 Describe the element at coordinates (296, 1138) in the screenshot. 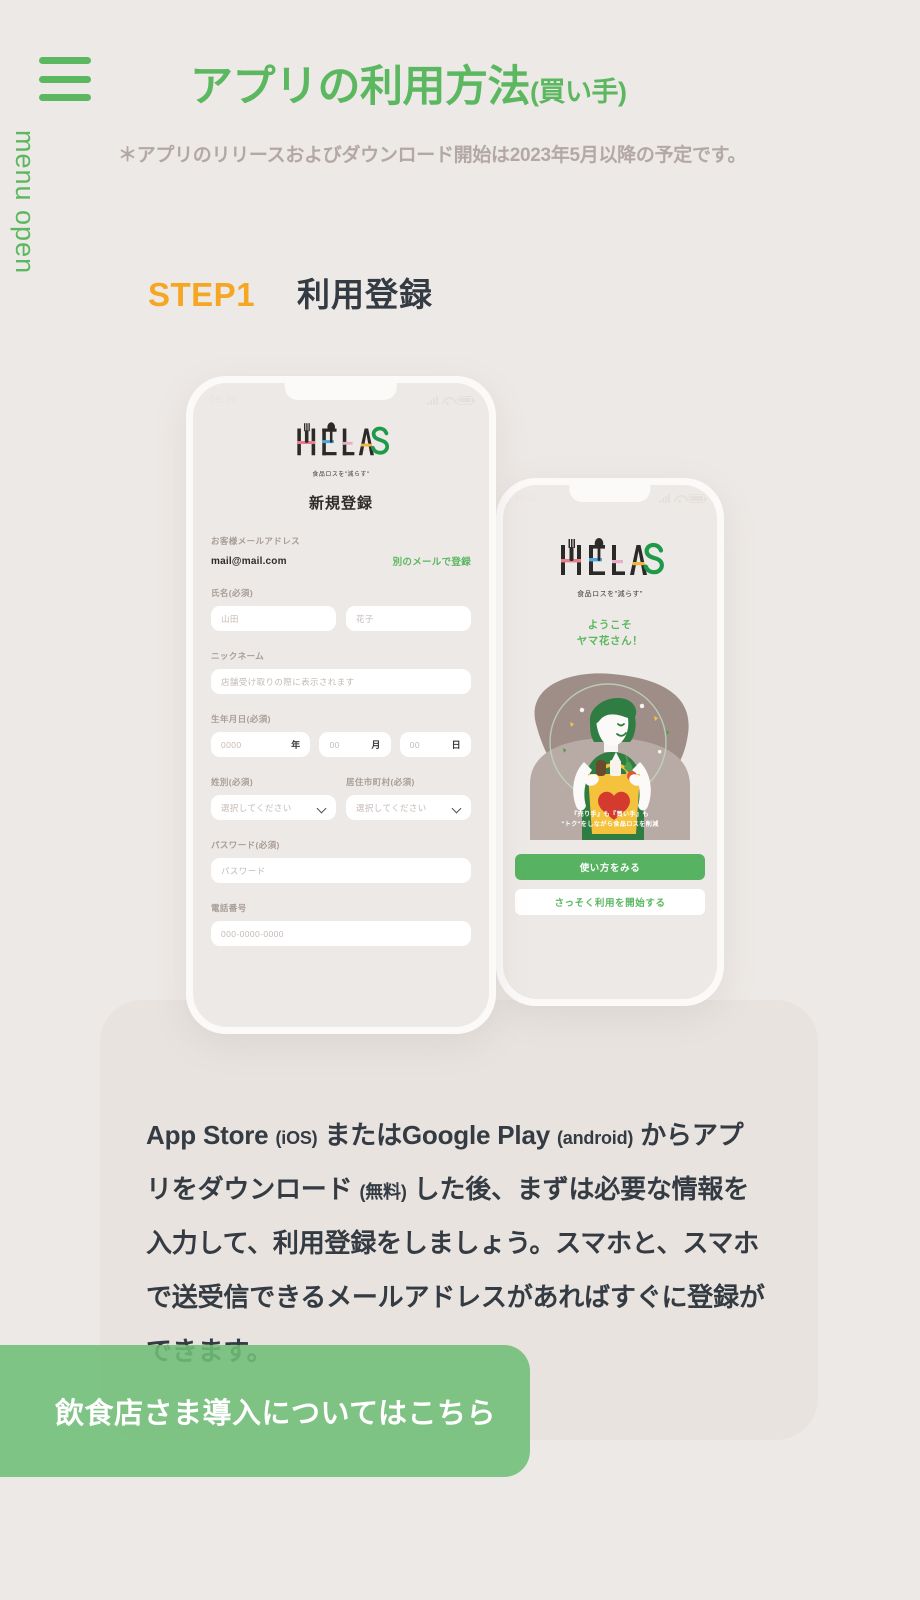

I see `body-line1-ios: (iOS)` at that location.